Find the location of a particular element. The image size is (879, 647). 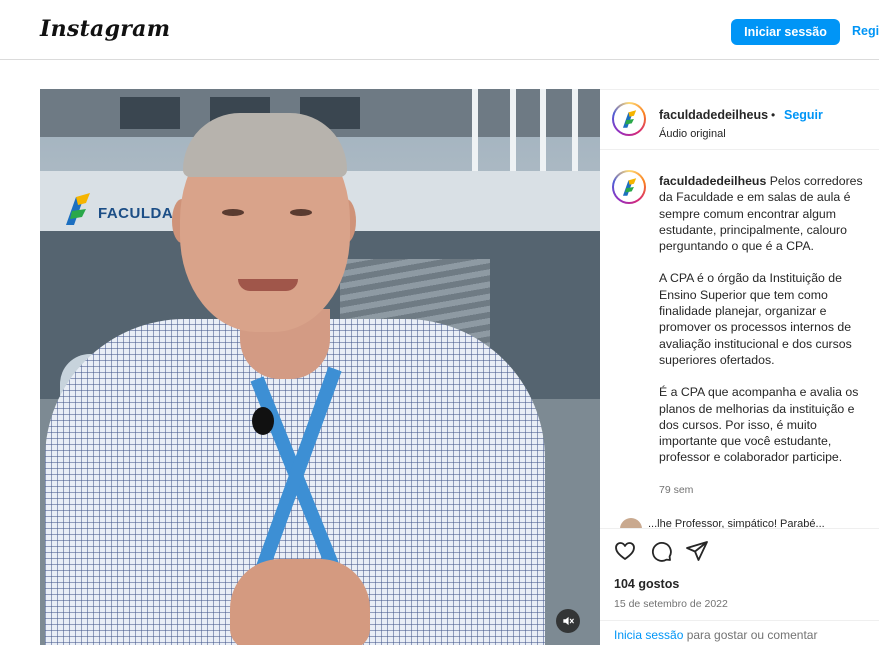

author-username: faculdadedeilheus is located at coordinates (713, 115).